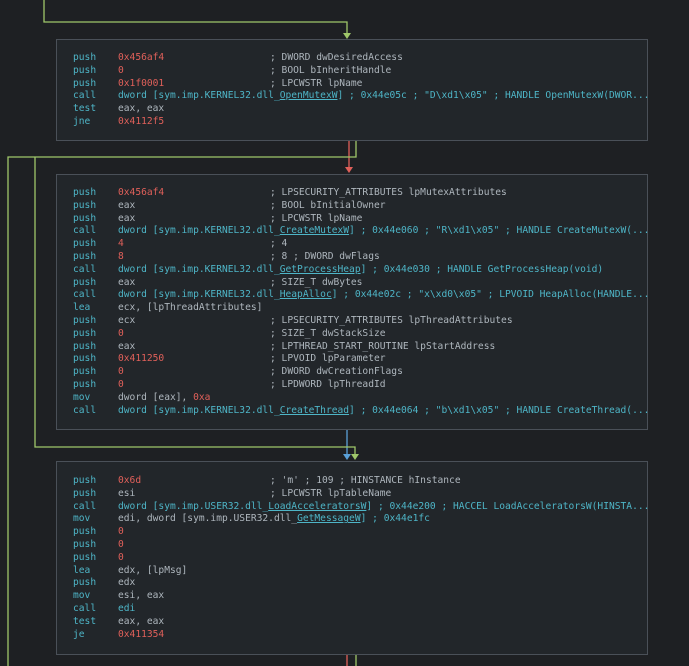  I want to click on operands: 0x411354, so click(141, 635).